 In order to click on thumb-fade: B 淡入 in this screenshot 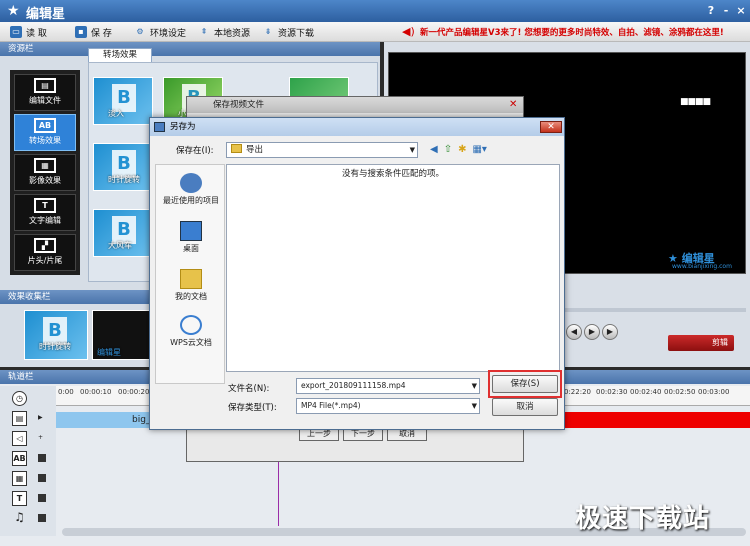, I will do `click(123, 101)`.